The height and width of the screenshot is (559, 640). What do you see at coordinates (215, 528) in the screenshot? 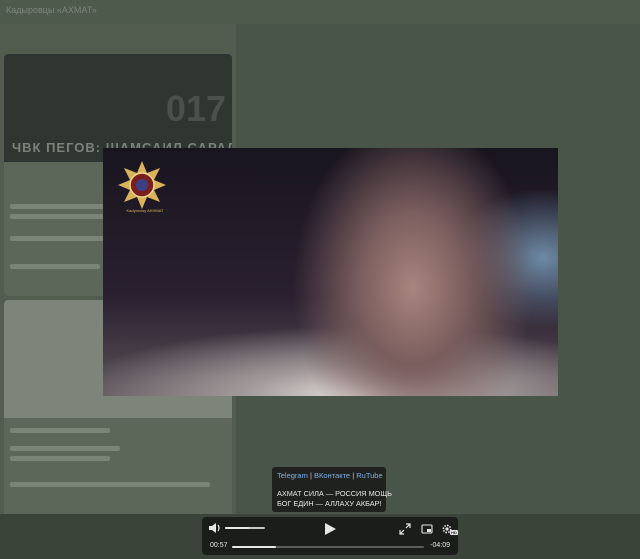
I see `volume-icon` at bounding box center [215, 528].